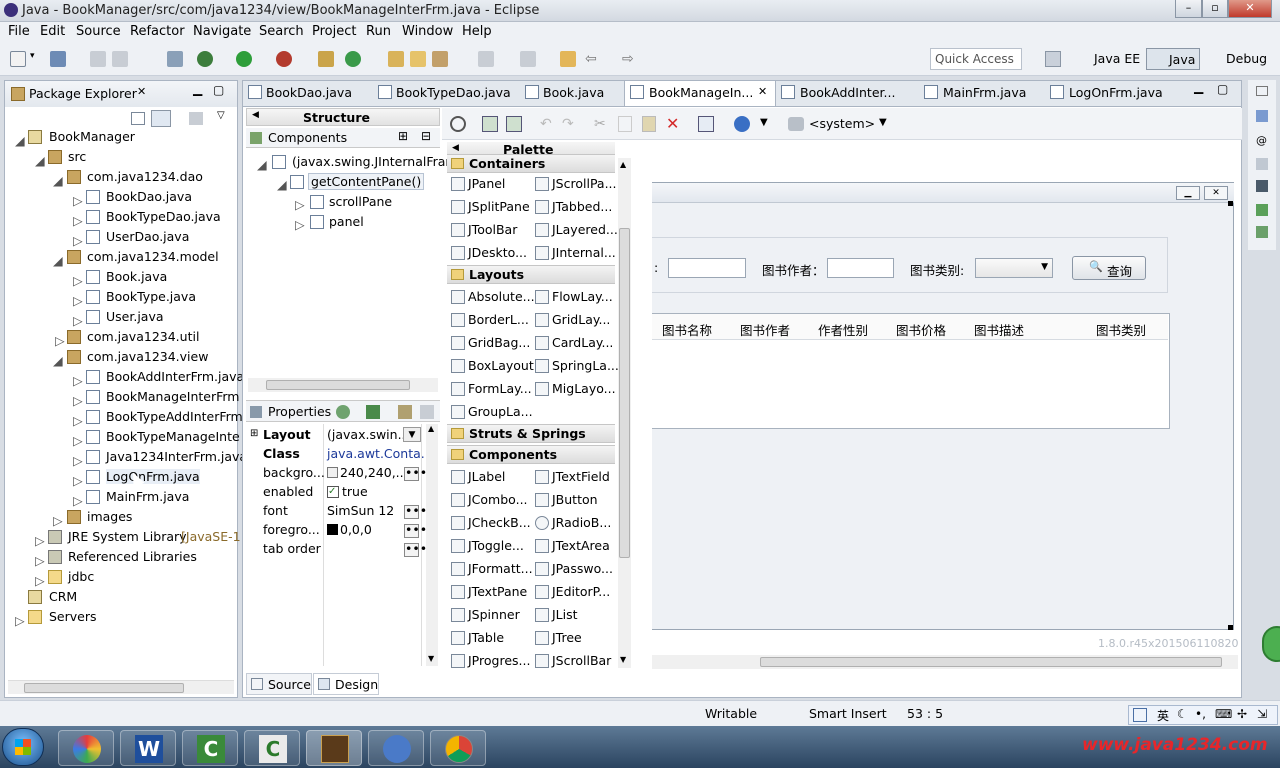  I want to click on next-annotation-icon, so click(528, 59).